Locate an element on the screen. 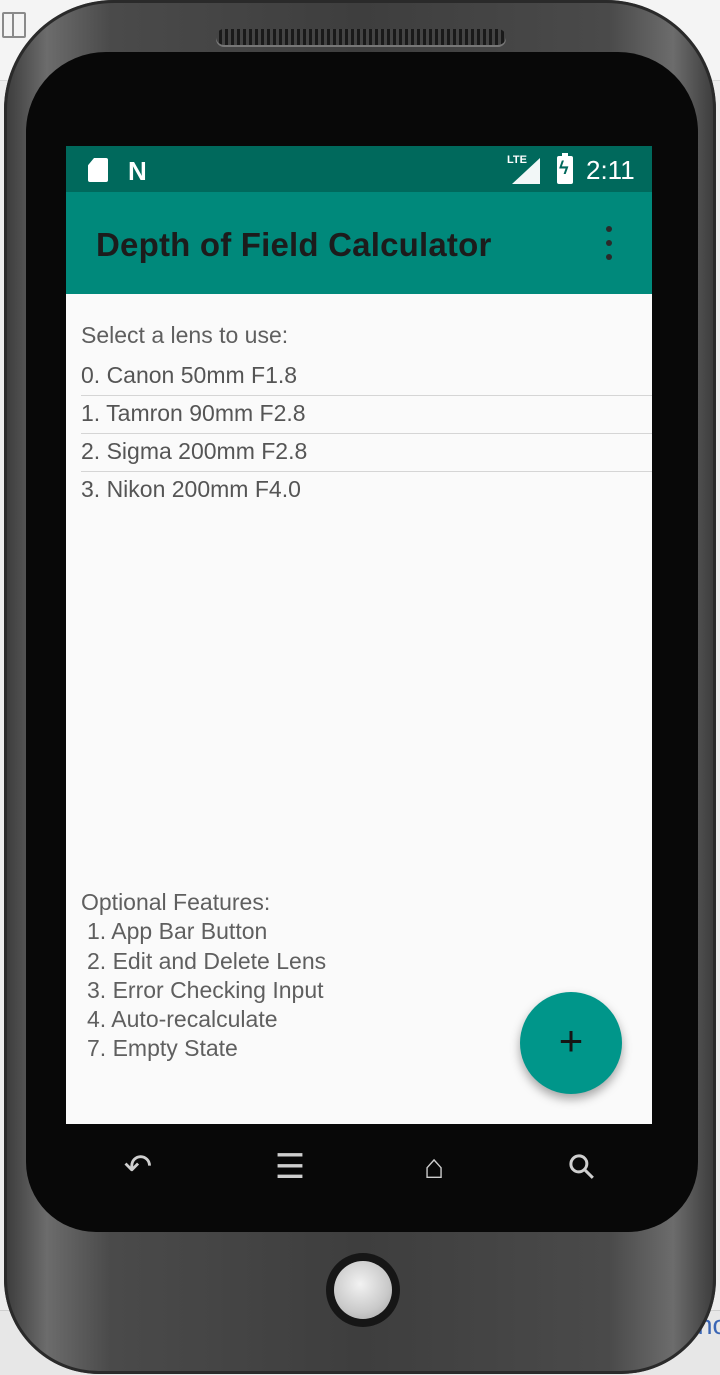 This screenshot has width=720, height=1375. status-time: 2:11 is located at coordinates (610, 170).